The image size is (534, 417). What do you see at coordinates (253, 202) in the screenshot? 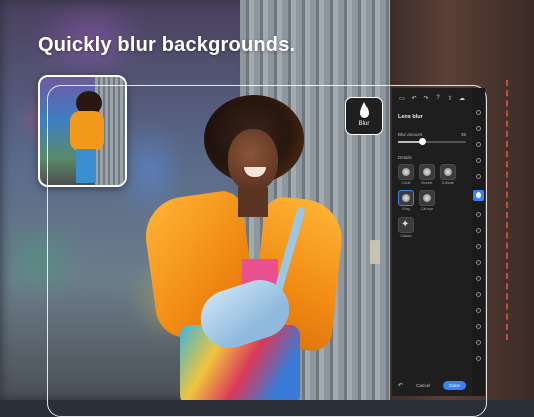
I see `neck` at bounding box center [253, 202].